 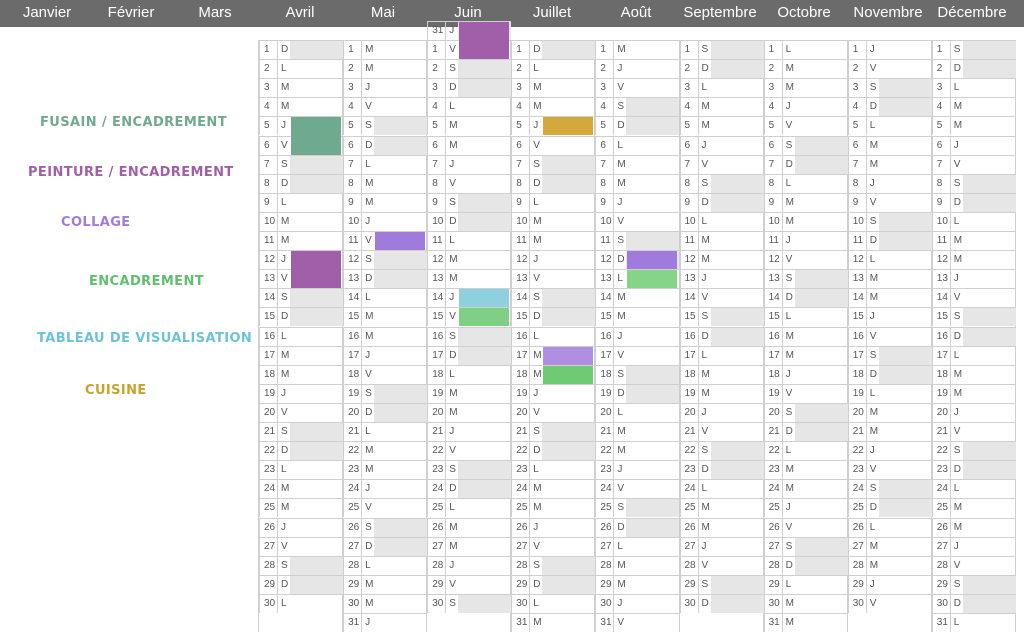 I want to click on day-cell: 30 D, so click(x=721, y=603).